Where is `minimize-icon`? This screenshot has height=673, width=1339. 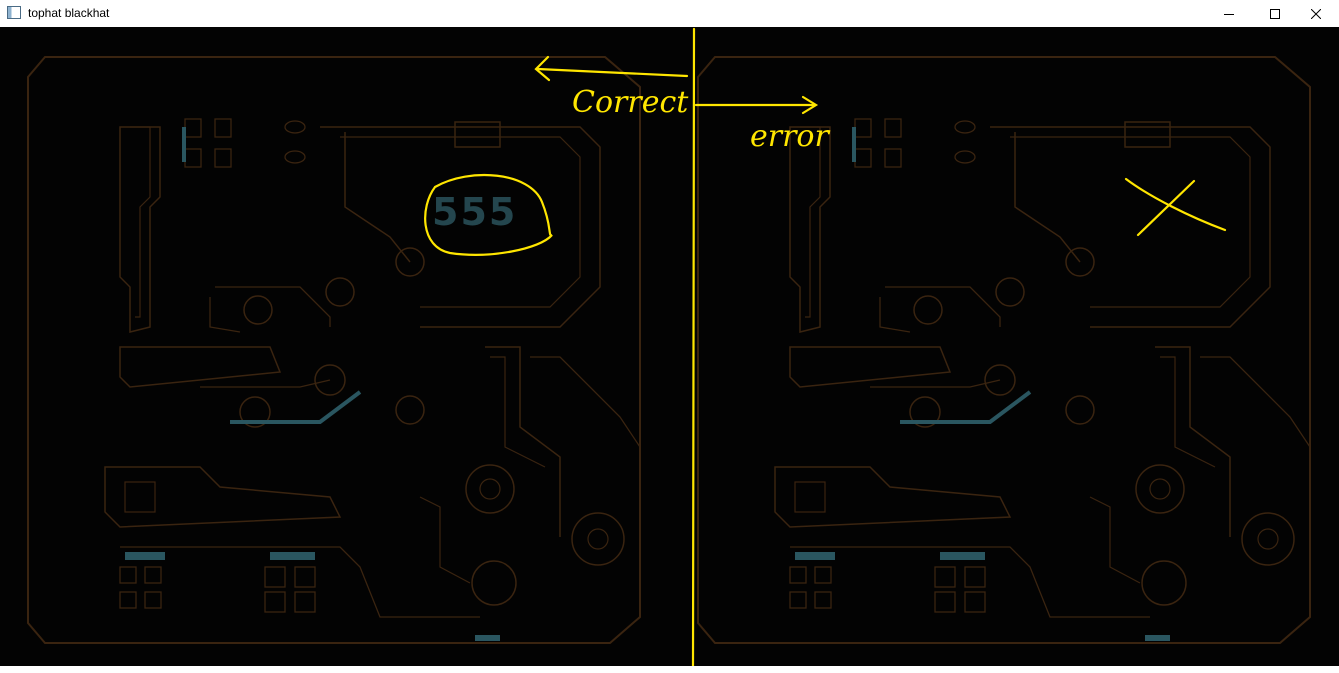 minimize-icon is located at coordinates (1229, 14).